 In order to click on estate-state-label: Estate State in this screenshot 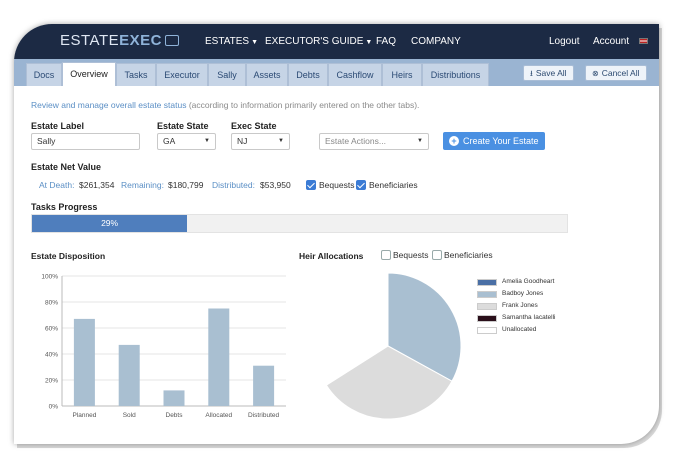, I will do `click(183, 126)`.